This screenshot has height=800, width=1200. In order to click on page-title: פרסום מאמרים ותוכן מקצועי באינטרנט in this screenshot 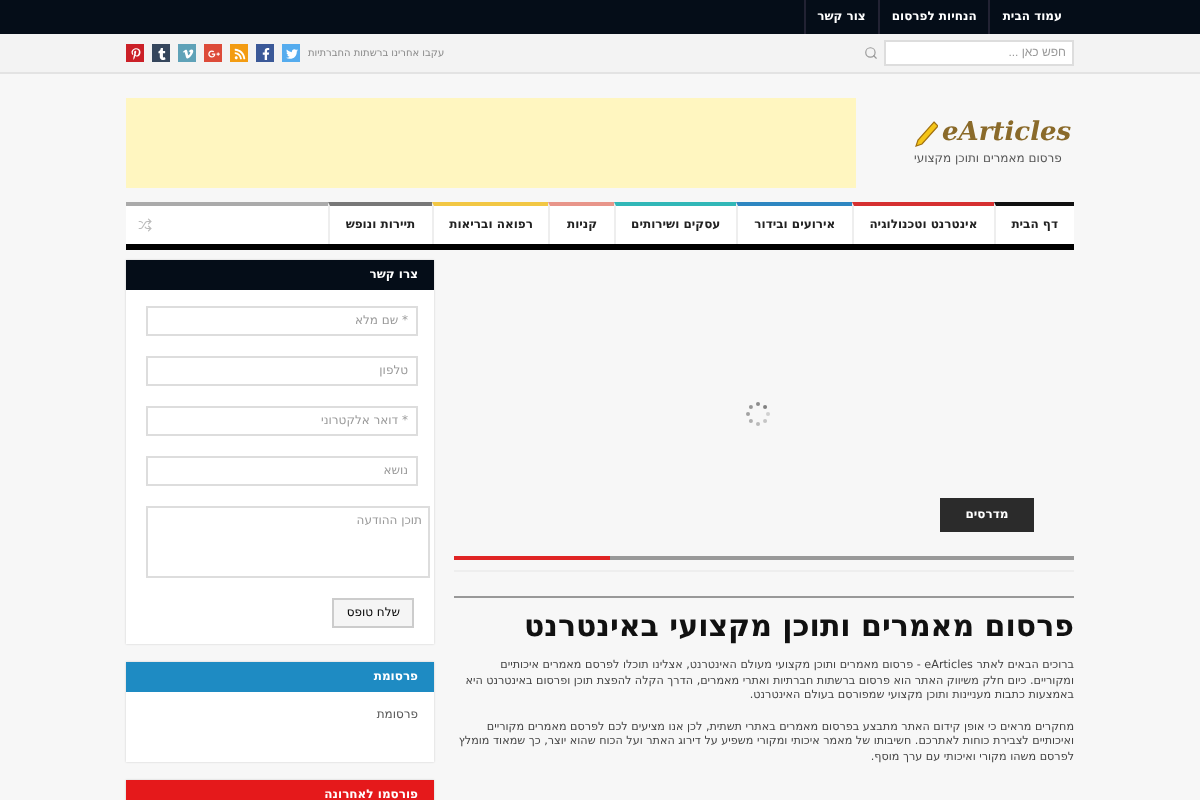, I will do `click(797, 626)`.